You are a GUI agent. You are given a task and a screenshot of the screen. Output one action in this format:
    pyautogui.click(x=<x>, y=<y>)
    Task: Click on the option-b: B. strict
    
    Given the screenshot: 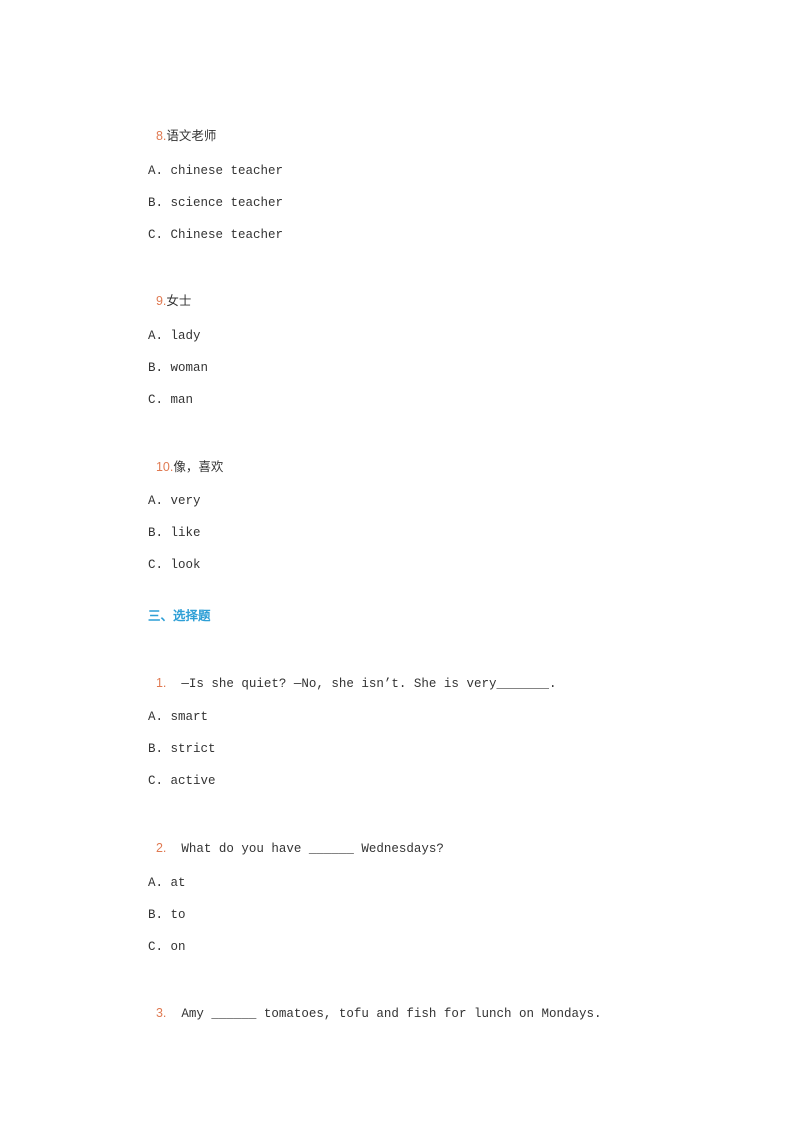 What is the action you would take?
    pyautogui.click(x=182, y=749)
    